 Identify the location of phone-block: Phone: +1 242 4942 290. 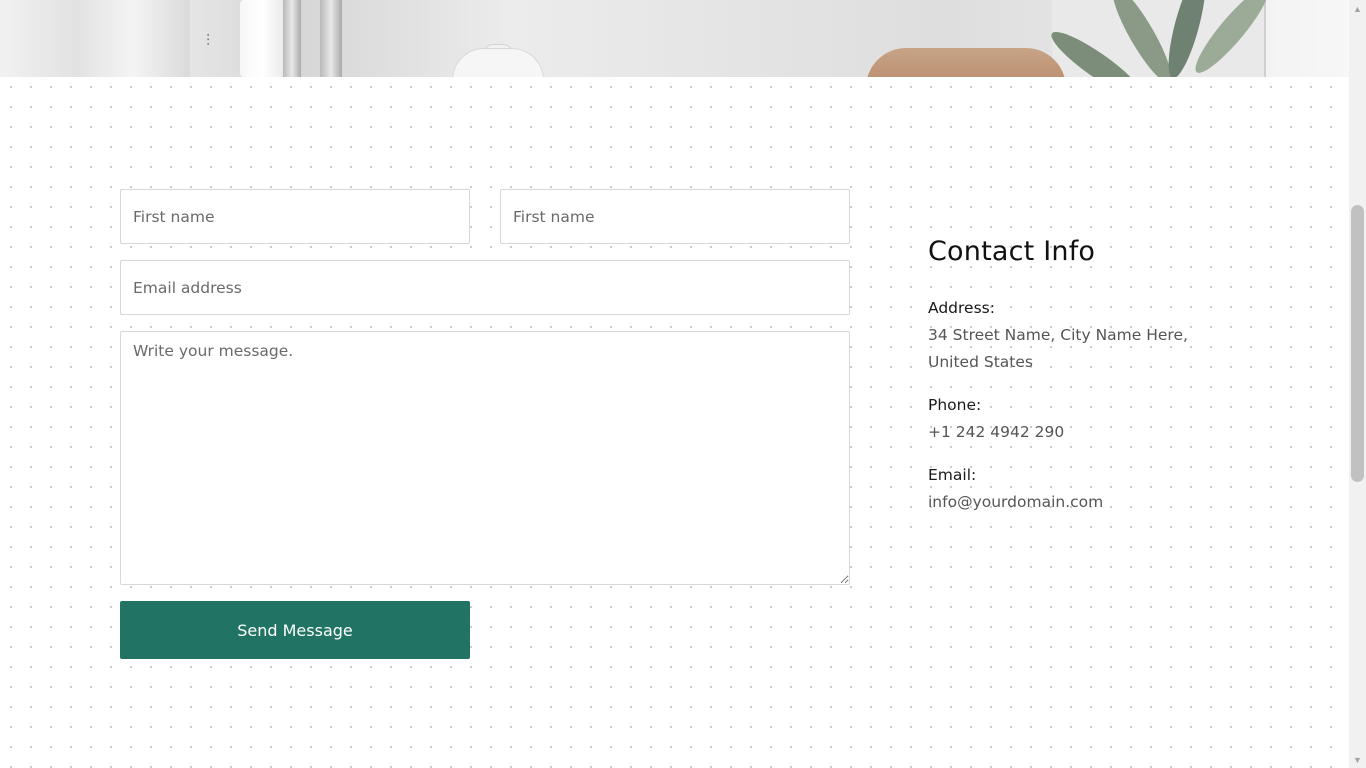
(1078, 419).